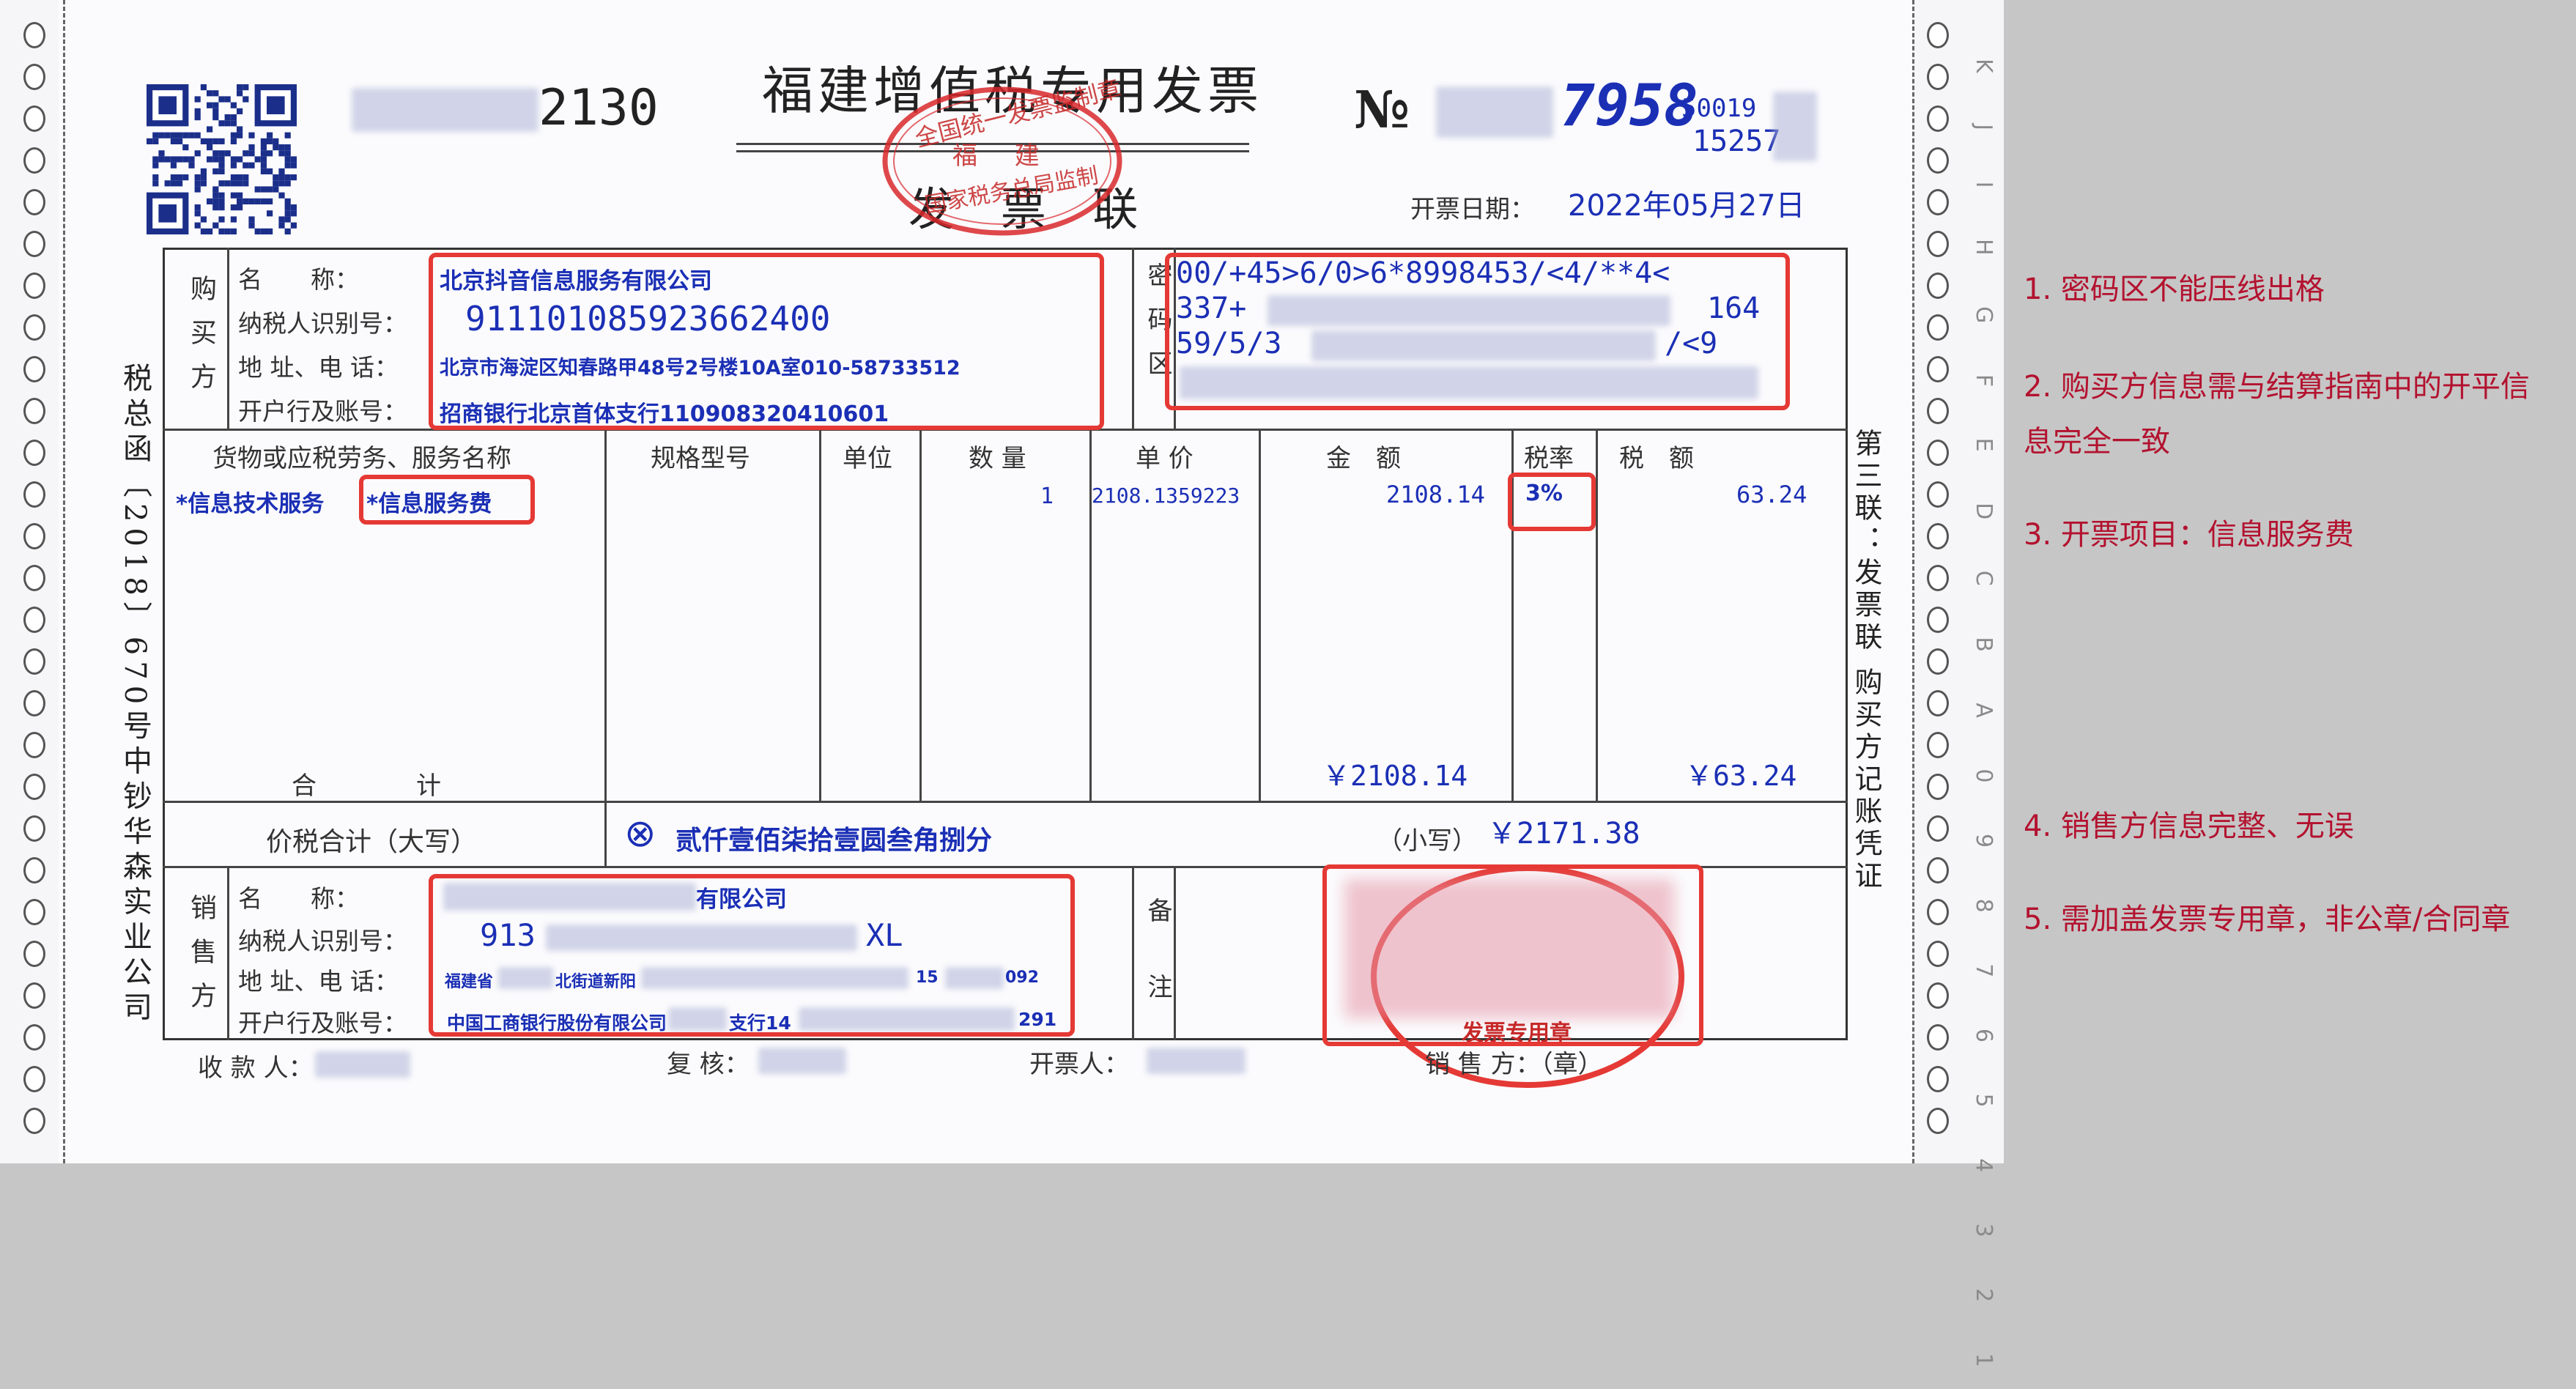 The height and width of the screenshot is (1389, 2576). I want to click on seller-taxid-label: 纳税人识别号：, so click(322, 941).